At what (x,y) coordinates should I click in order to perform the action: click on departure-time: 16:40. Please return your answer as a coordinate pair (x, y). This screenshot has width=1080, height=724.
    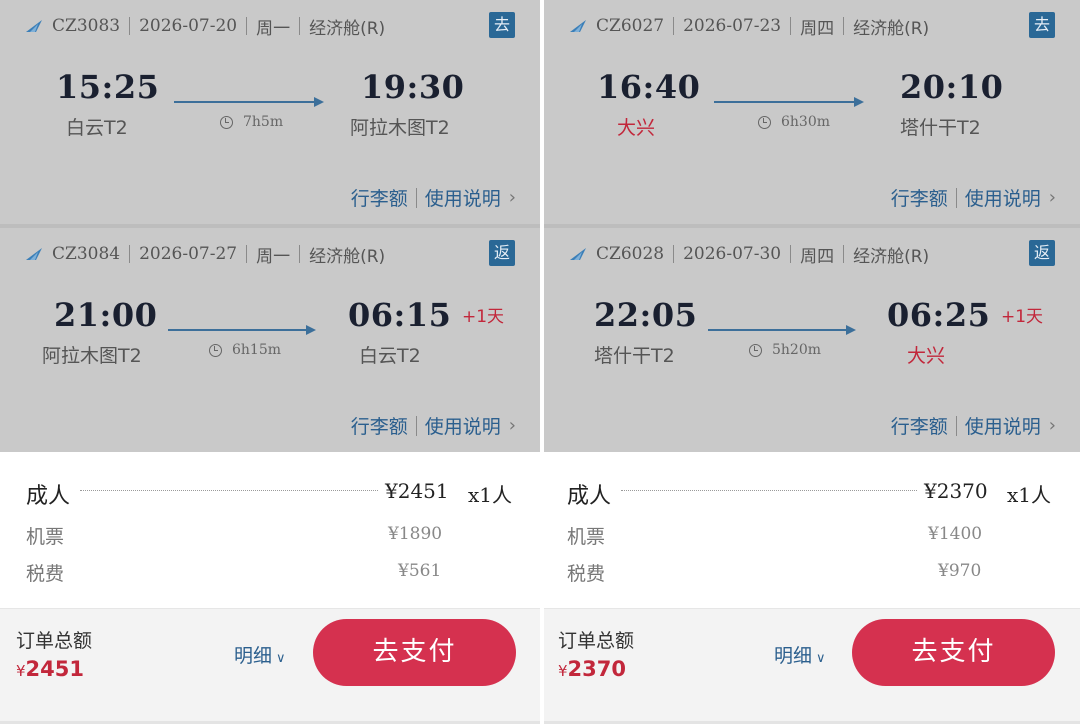
    Looking at the image, I should click on (649, 87).